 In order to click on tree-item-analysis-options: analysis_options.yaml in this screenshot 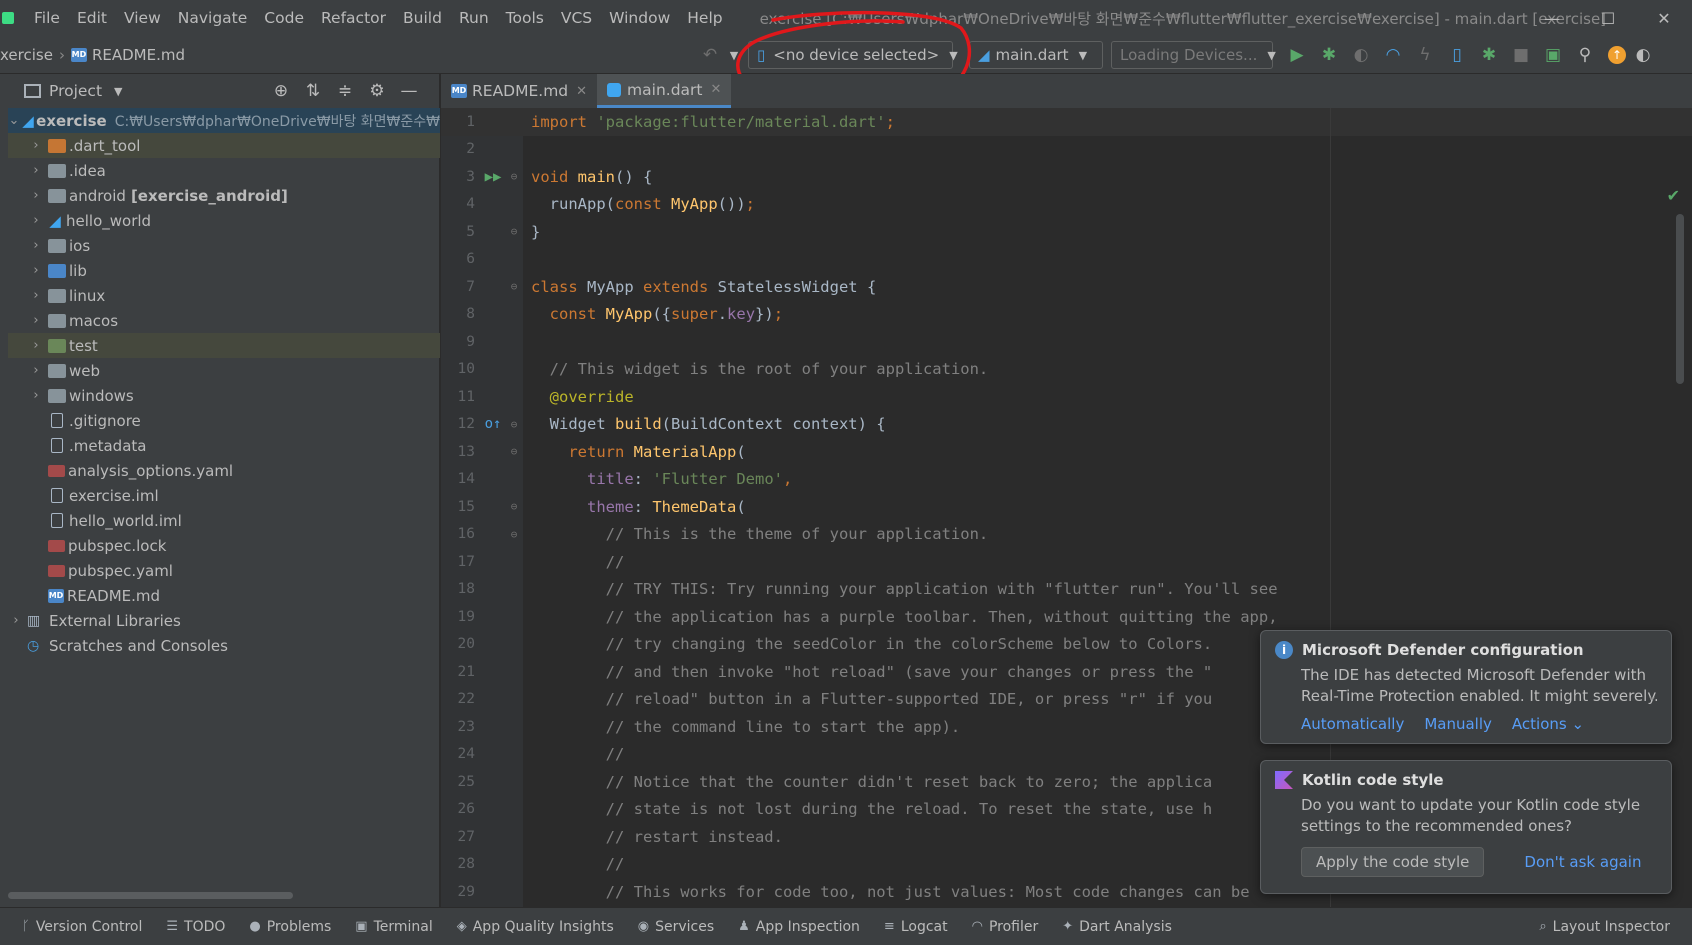, I will do `click(224, 470)`.